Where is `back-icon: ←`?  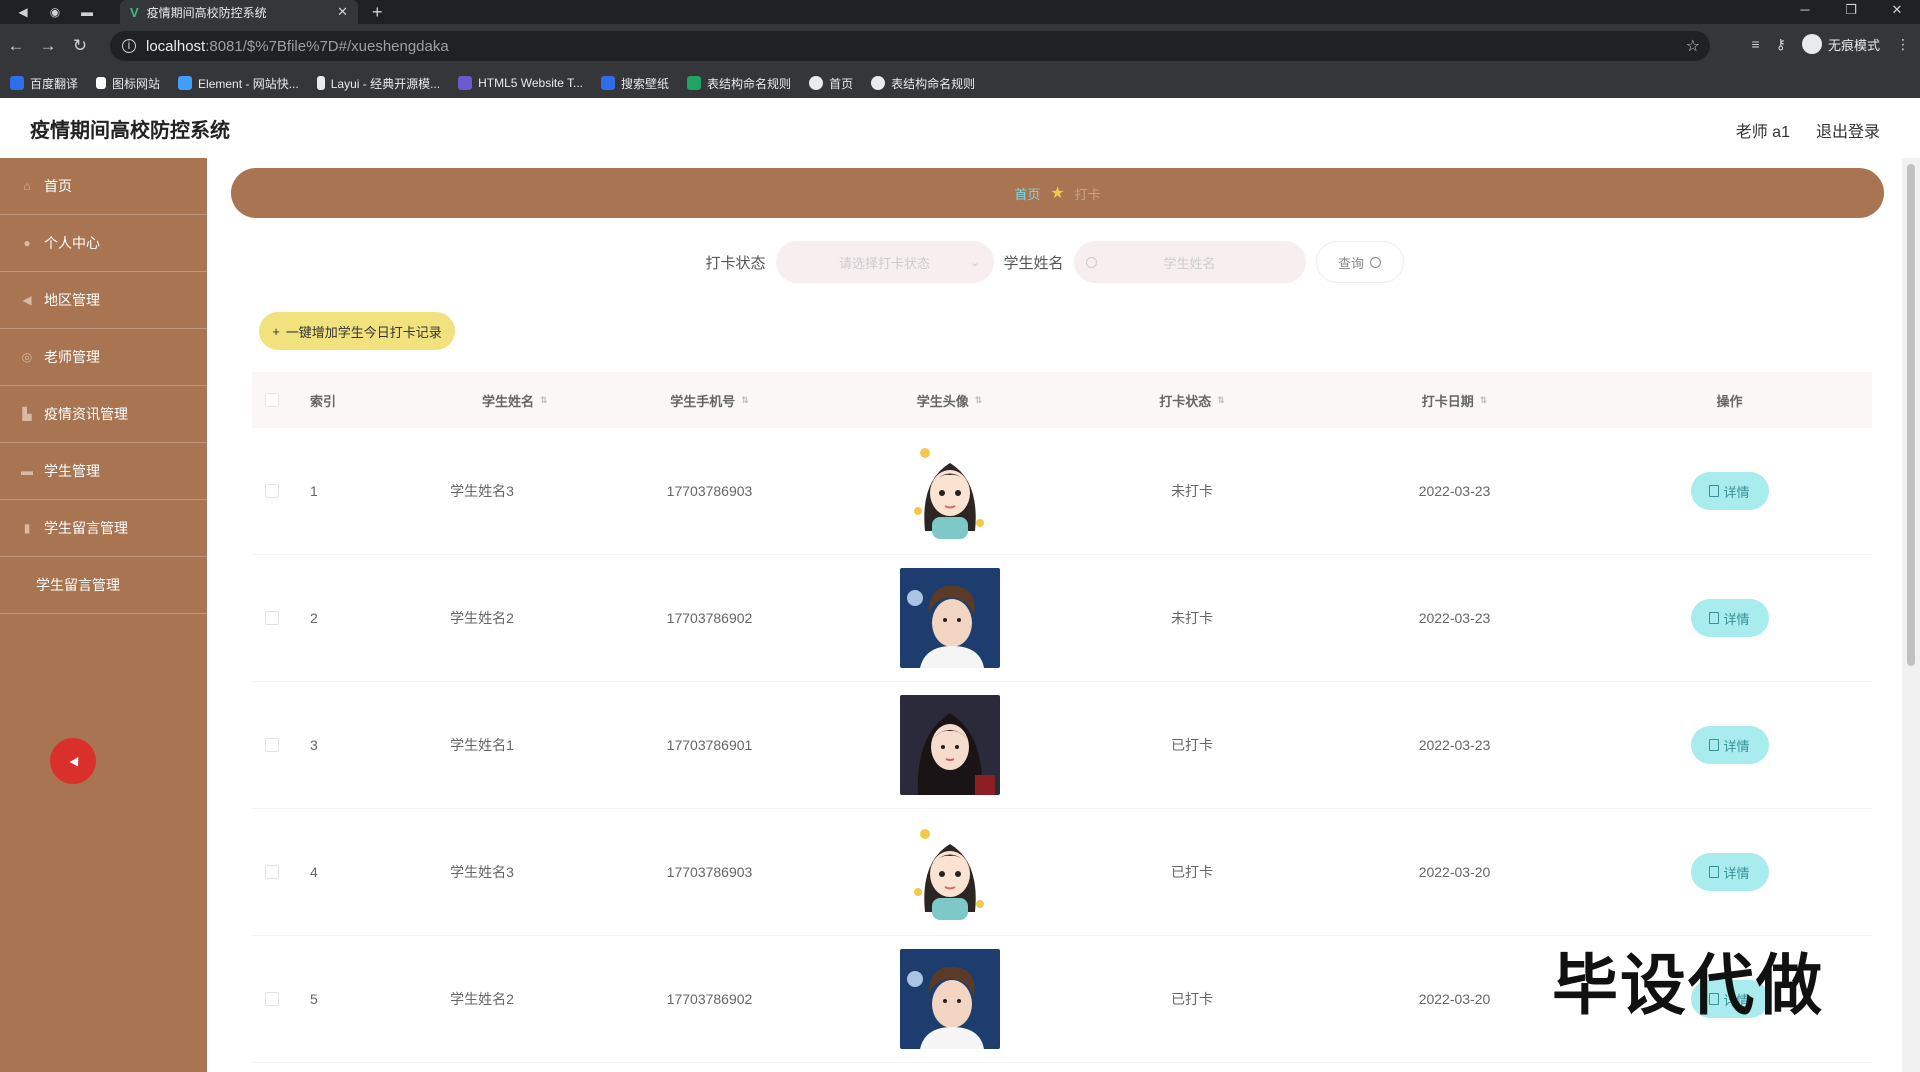 back-icon: ← is located at coordinates (16, 46).